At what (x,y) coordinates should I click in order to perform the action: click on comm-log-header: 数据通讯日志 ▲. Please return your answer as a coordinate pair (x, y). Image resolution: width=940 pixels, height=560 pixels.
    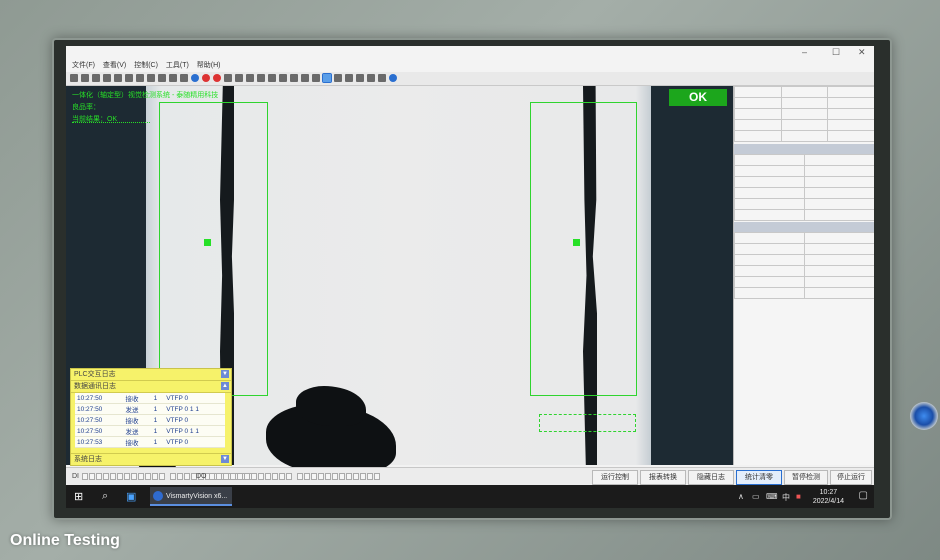
    Looking at the image, I should click on (151, 387).